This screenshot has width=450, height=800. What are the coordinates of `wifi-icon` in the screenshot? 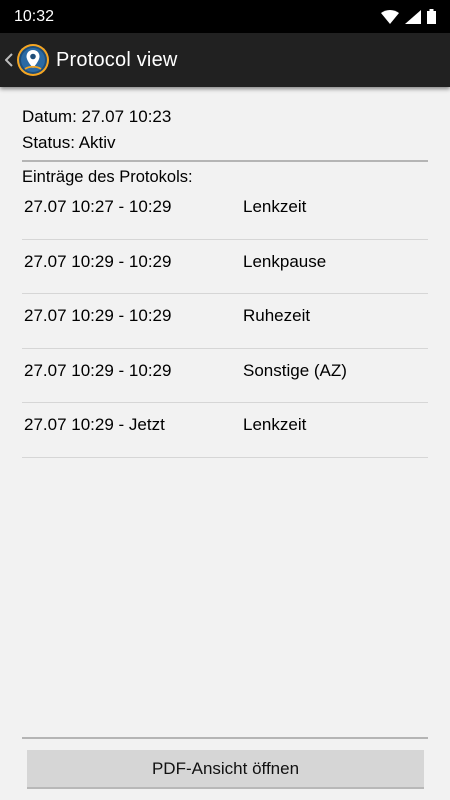 It's located at (390, 16).